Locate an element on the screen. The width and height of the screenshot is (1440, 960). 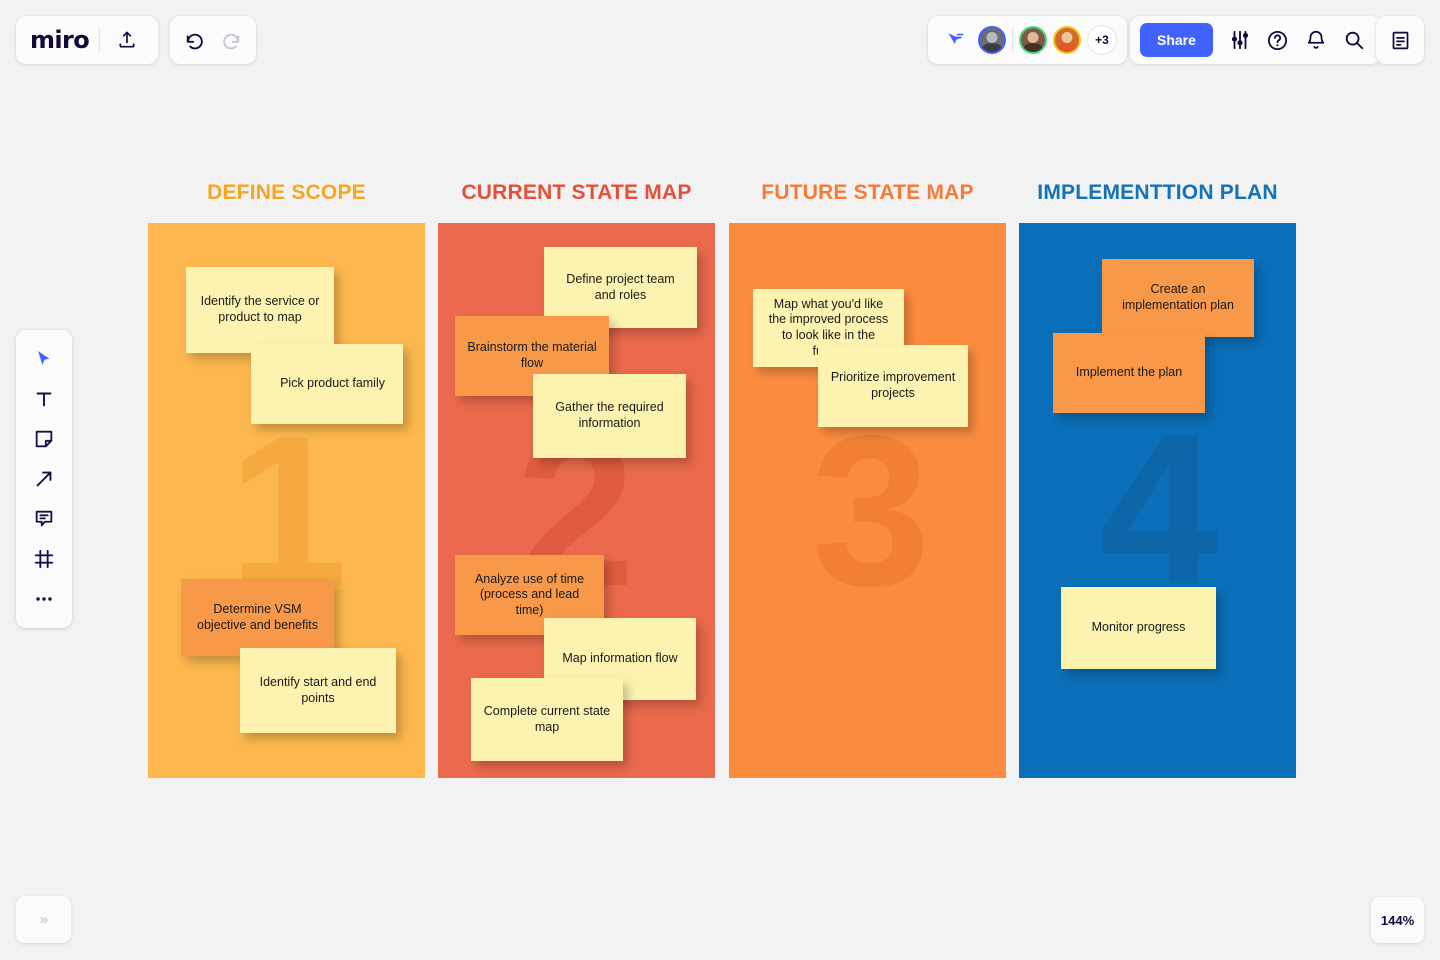
help-circle-icon is located at coordinates (1278, 40).